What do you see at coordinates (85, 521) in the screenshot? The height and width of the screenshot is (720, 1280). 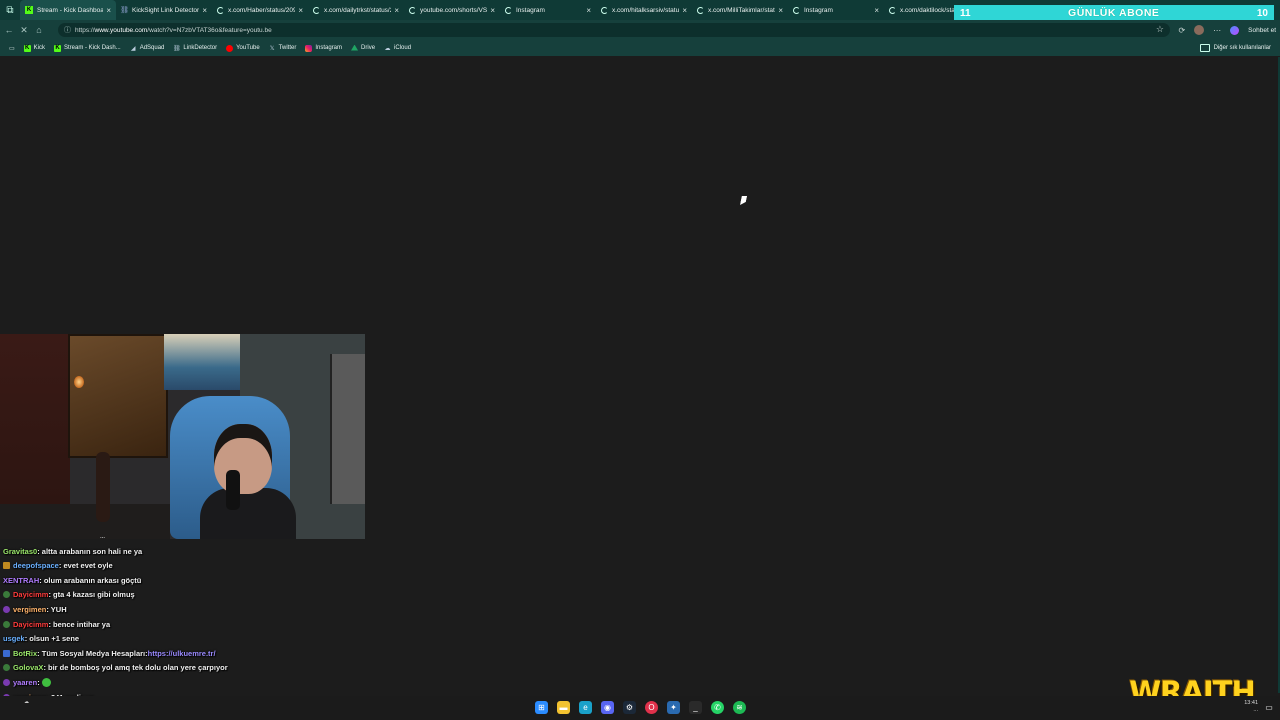 I see `webcam-floor` at bounding box center [85, 521].